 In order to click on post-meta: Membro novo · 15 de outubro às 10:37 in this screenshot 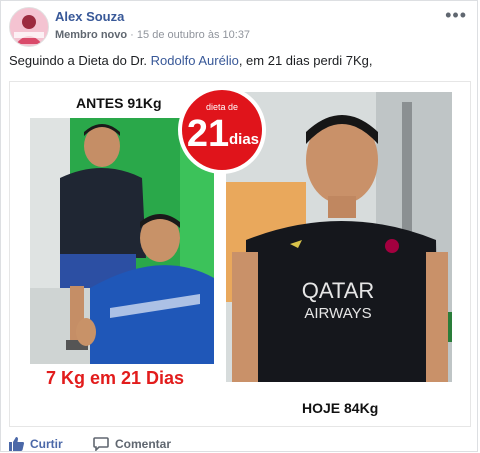, I will do `click(152, 35)`.